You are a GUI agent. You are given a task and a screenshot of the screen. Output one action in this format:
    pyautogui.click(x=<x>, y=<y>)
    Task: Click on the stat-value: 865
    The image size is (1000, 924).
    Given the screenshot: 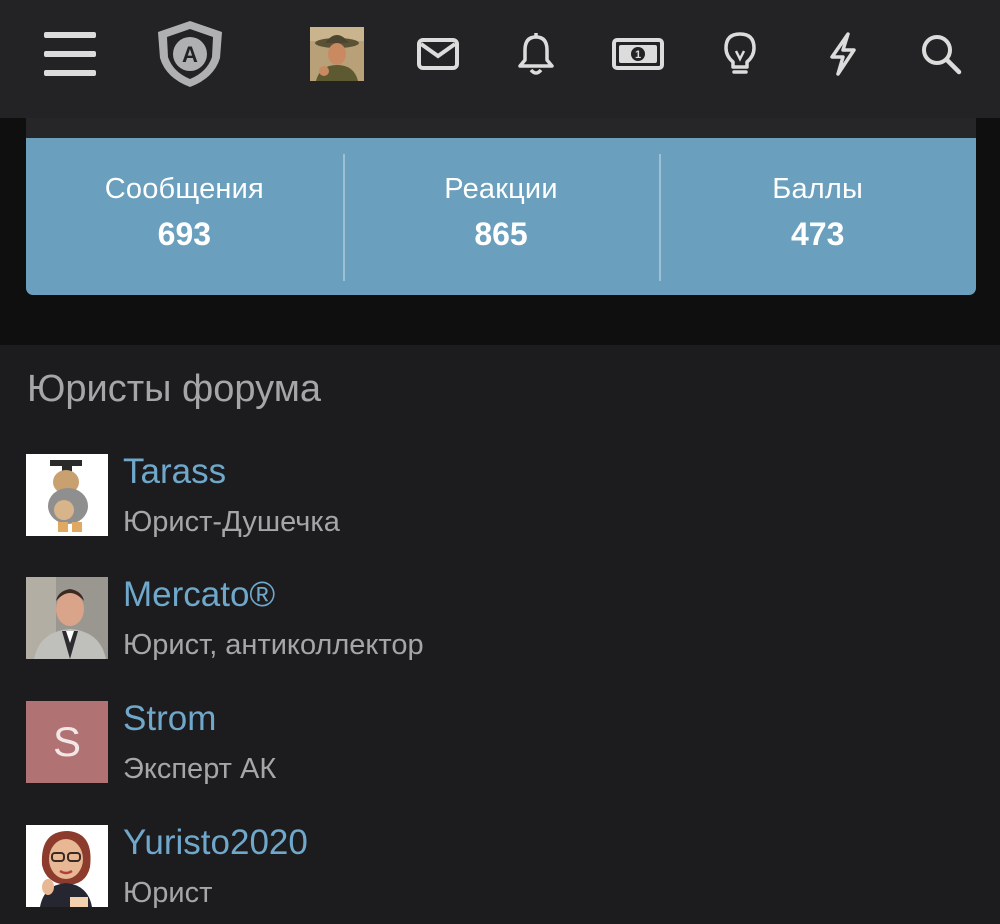 What is the action you would take?
    pyautogui.click(x=501, y=233)
    